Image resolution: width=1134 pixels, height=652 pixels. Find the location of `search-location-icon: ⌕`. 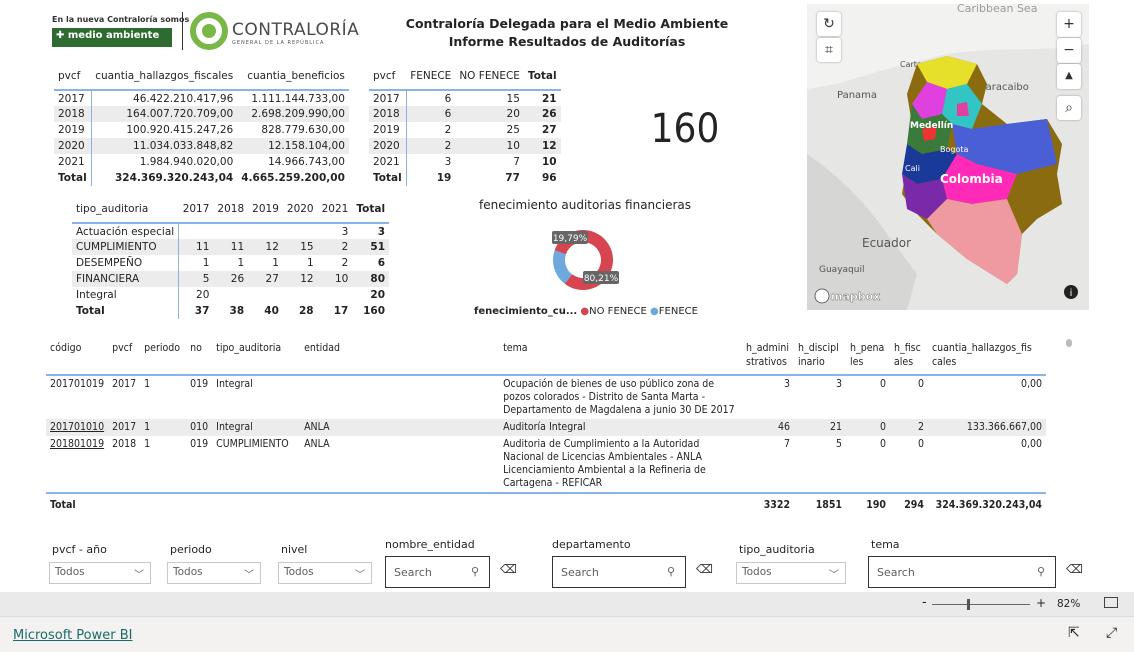

search-location-icon: ⌕ is located at coordinates (1069, 108).